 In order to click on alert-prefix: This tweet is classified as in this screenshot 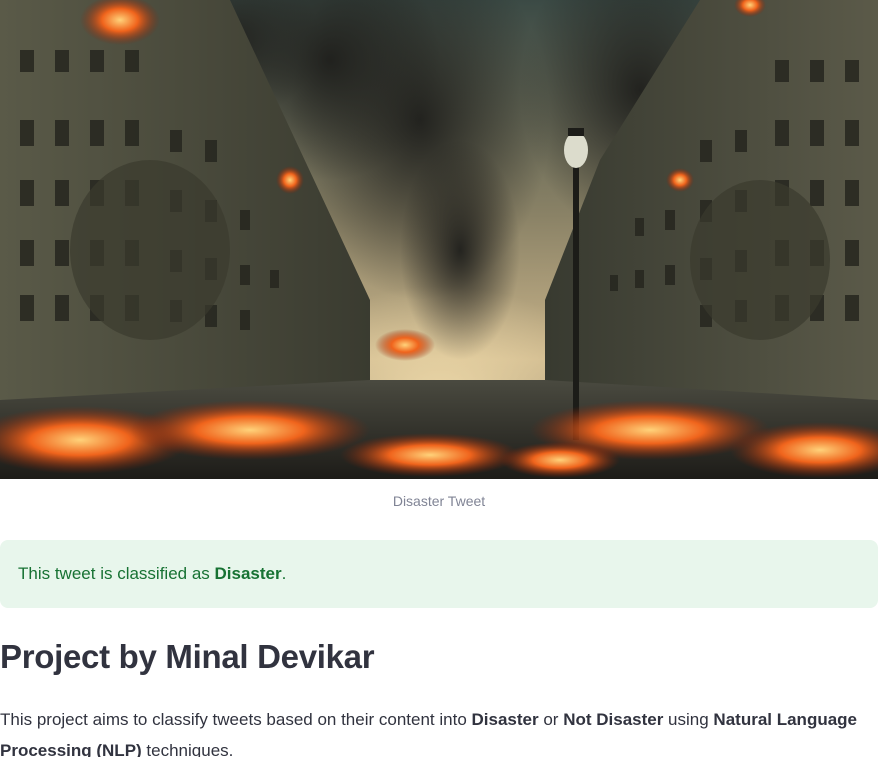, I will do `click(116, 573)`.